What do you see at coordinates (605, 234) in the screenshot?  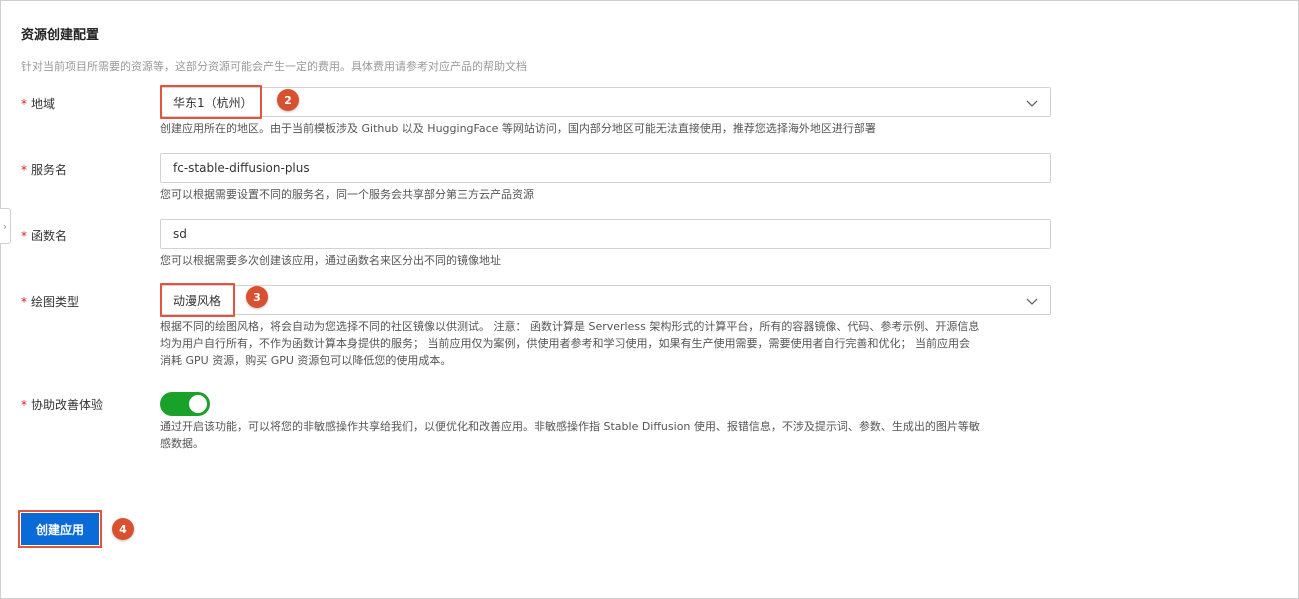 I see `function-name-input: sd` at bounding box center [605, 234].